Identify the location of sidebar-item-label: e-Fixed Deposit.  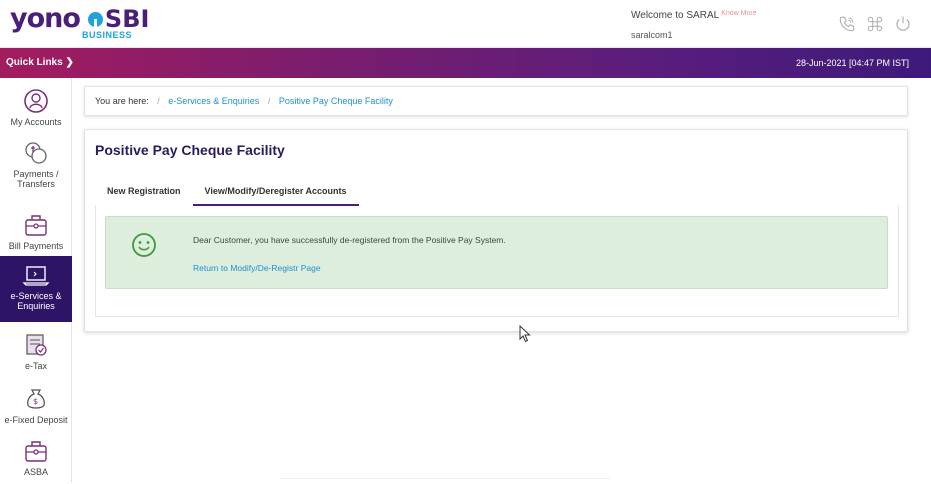
(36, 420).